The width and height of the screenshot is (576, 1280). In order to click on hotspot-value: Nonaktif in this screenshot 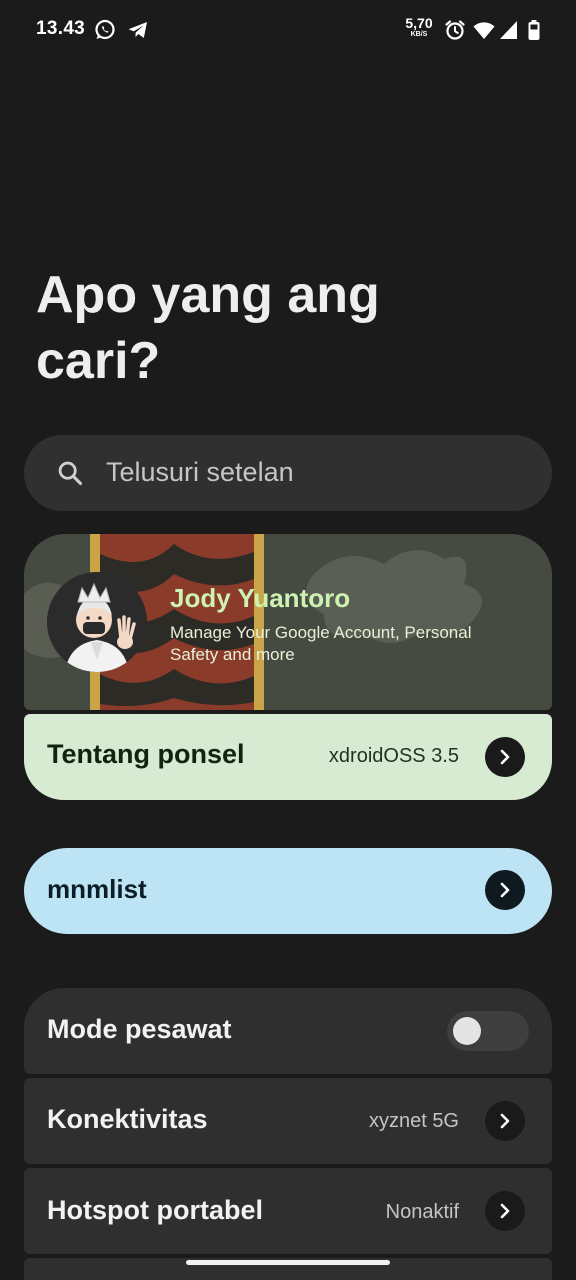, I will do `click(422, 1212)`.